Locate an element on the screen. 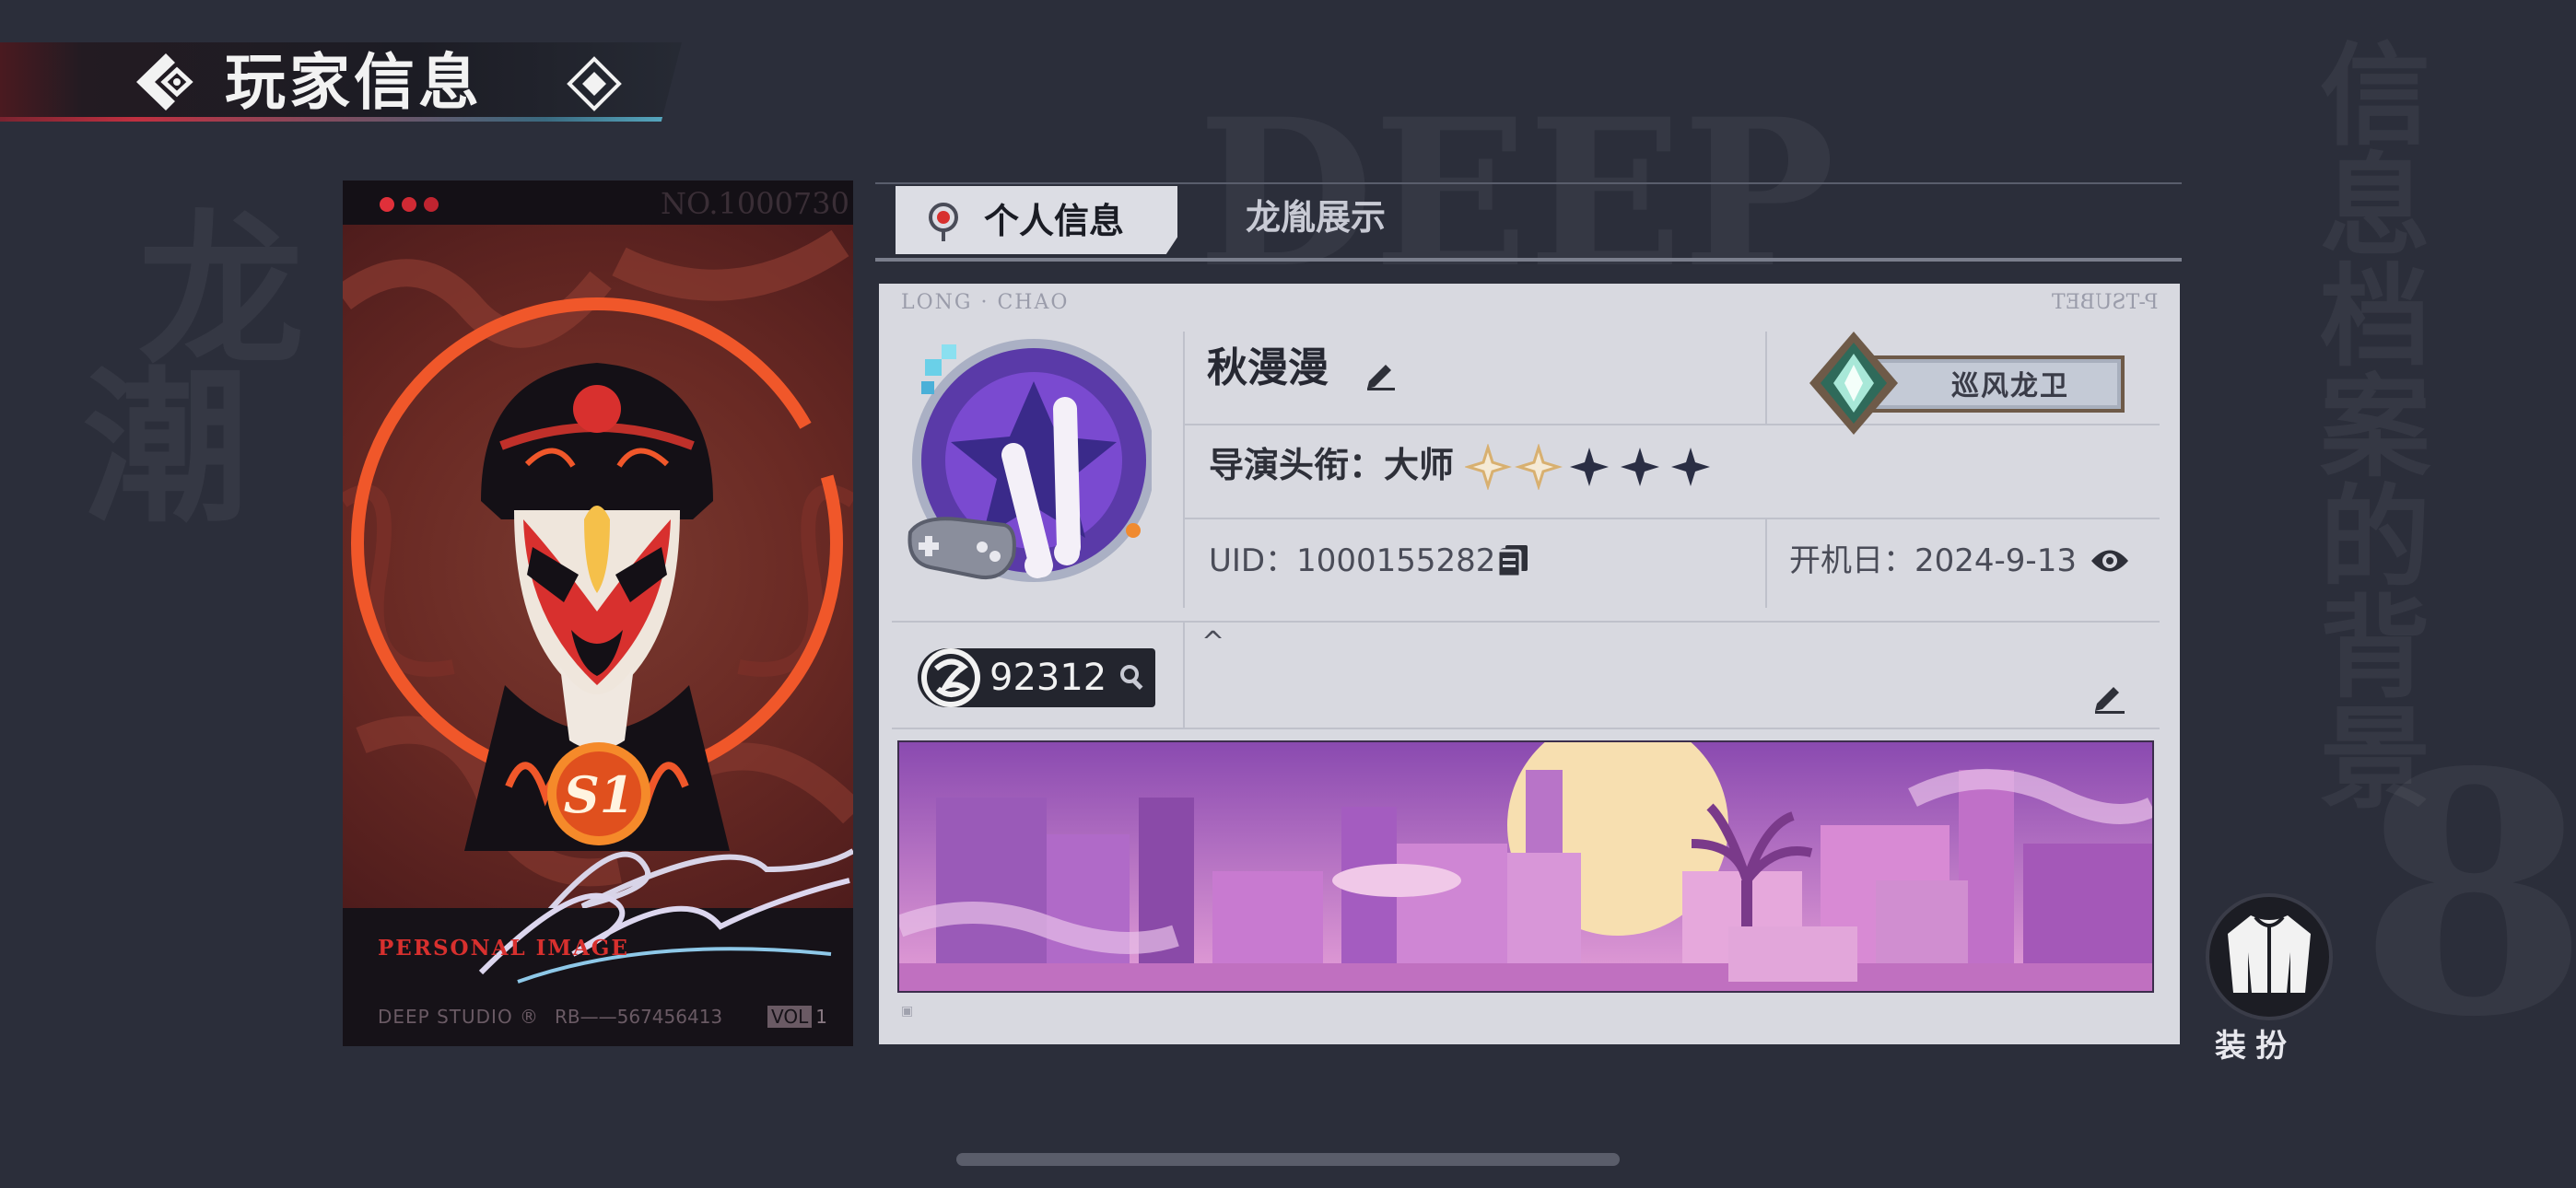  visibility-toggle is located at coordinates (2110, 561).